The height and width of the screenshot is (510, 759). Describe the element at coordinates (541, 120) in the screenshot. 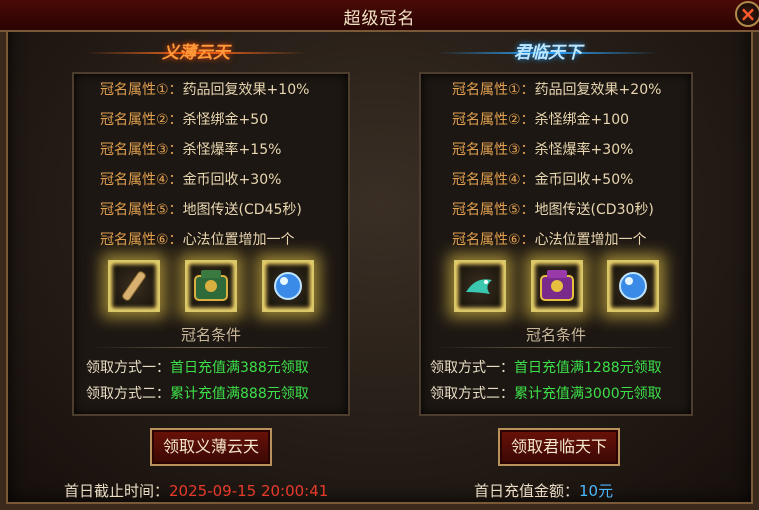

I see `right-attr-2: 冠名属性②：杀怪绑金+100` at that location.